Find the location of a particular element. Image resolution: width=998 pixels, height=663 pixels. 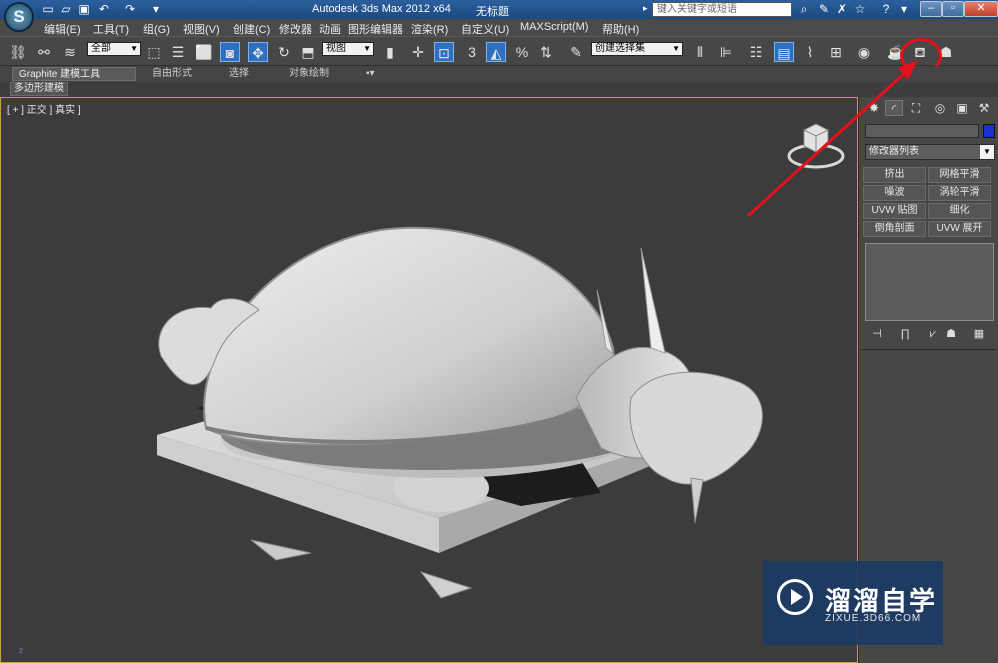

favorites-icon: ☆ is located at coordinates (860, 9).